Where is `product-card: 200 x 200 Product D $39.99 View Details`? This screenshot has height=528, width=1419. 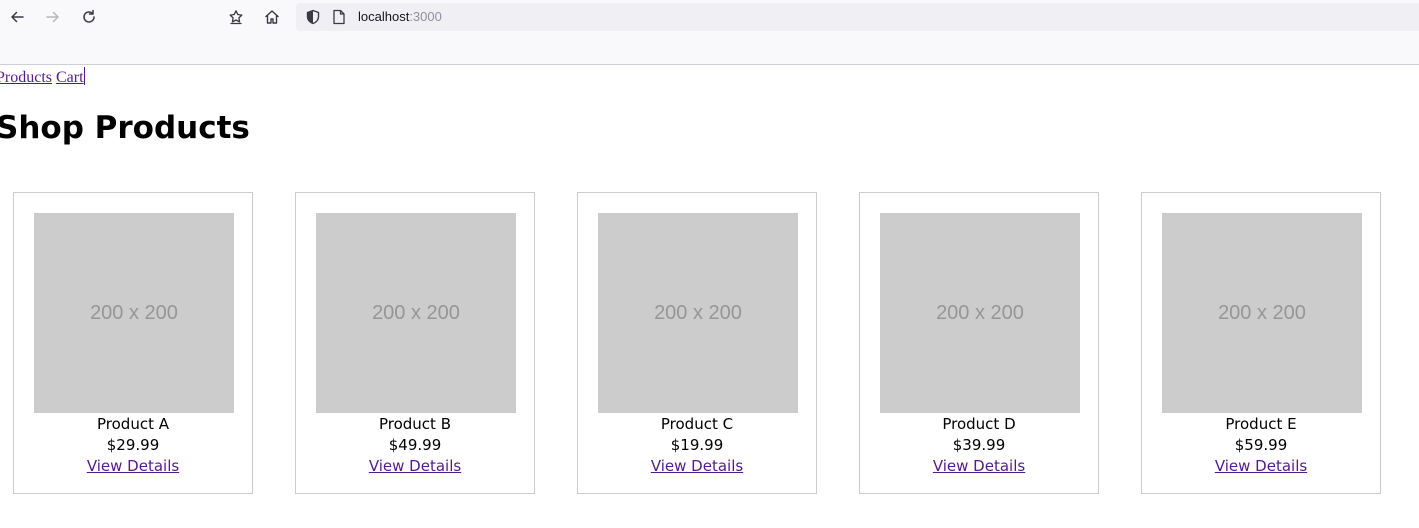 product-card: 200 x 200 Product D $39.99 View Details is located at coordinates (979, 343).